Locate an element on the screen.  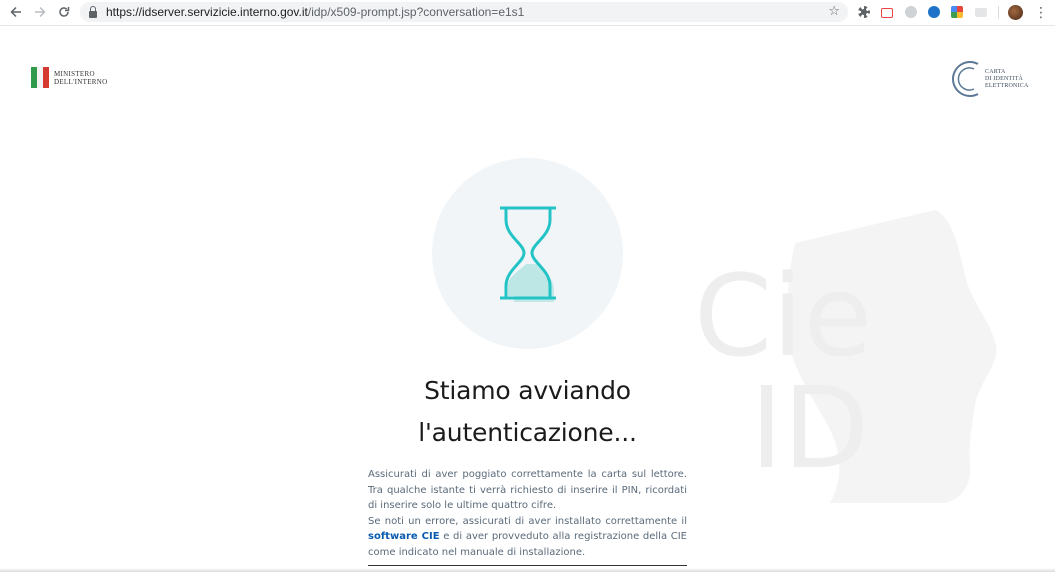
cie-line3: ELETTRONICA is located at coordinates (1007, 86).